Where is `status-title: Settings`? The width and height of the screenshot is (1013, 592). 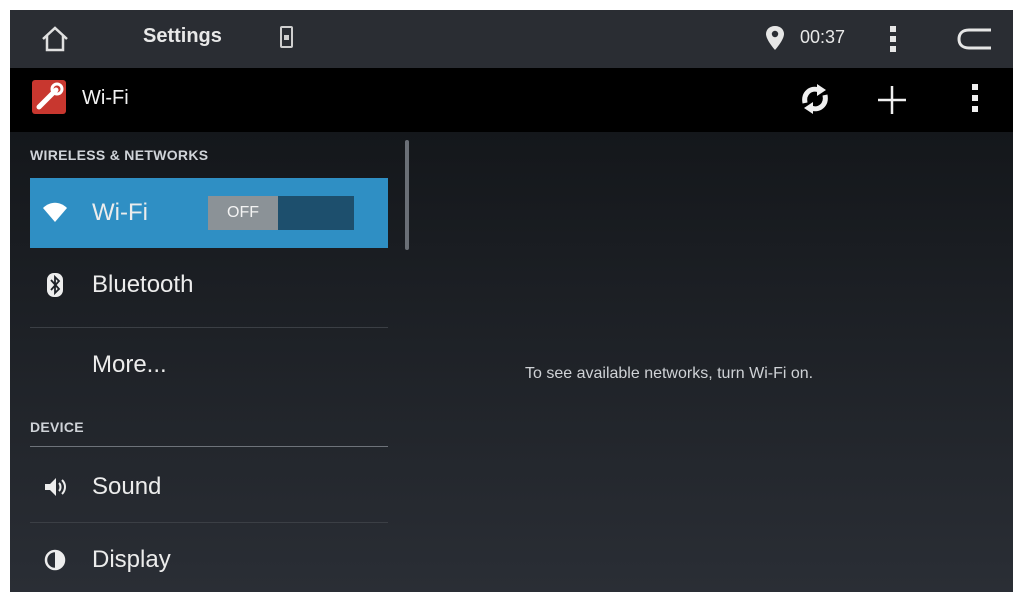 status-title: Settings is located at coordinates (182, 36).